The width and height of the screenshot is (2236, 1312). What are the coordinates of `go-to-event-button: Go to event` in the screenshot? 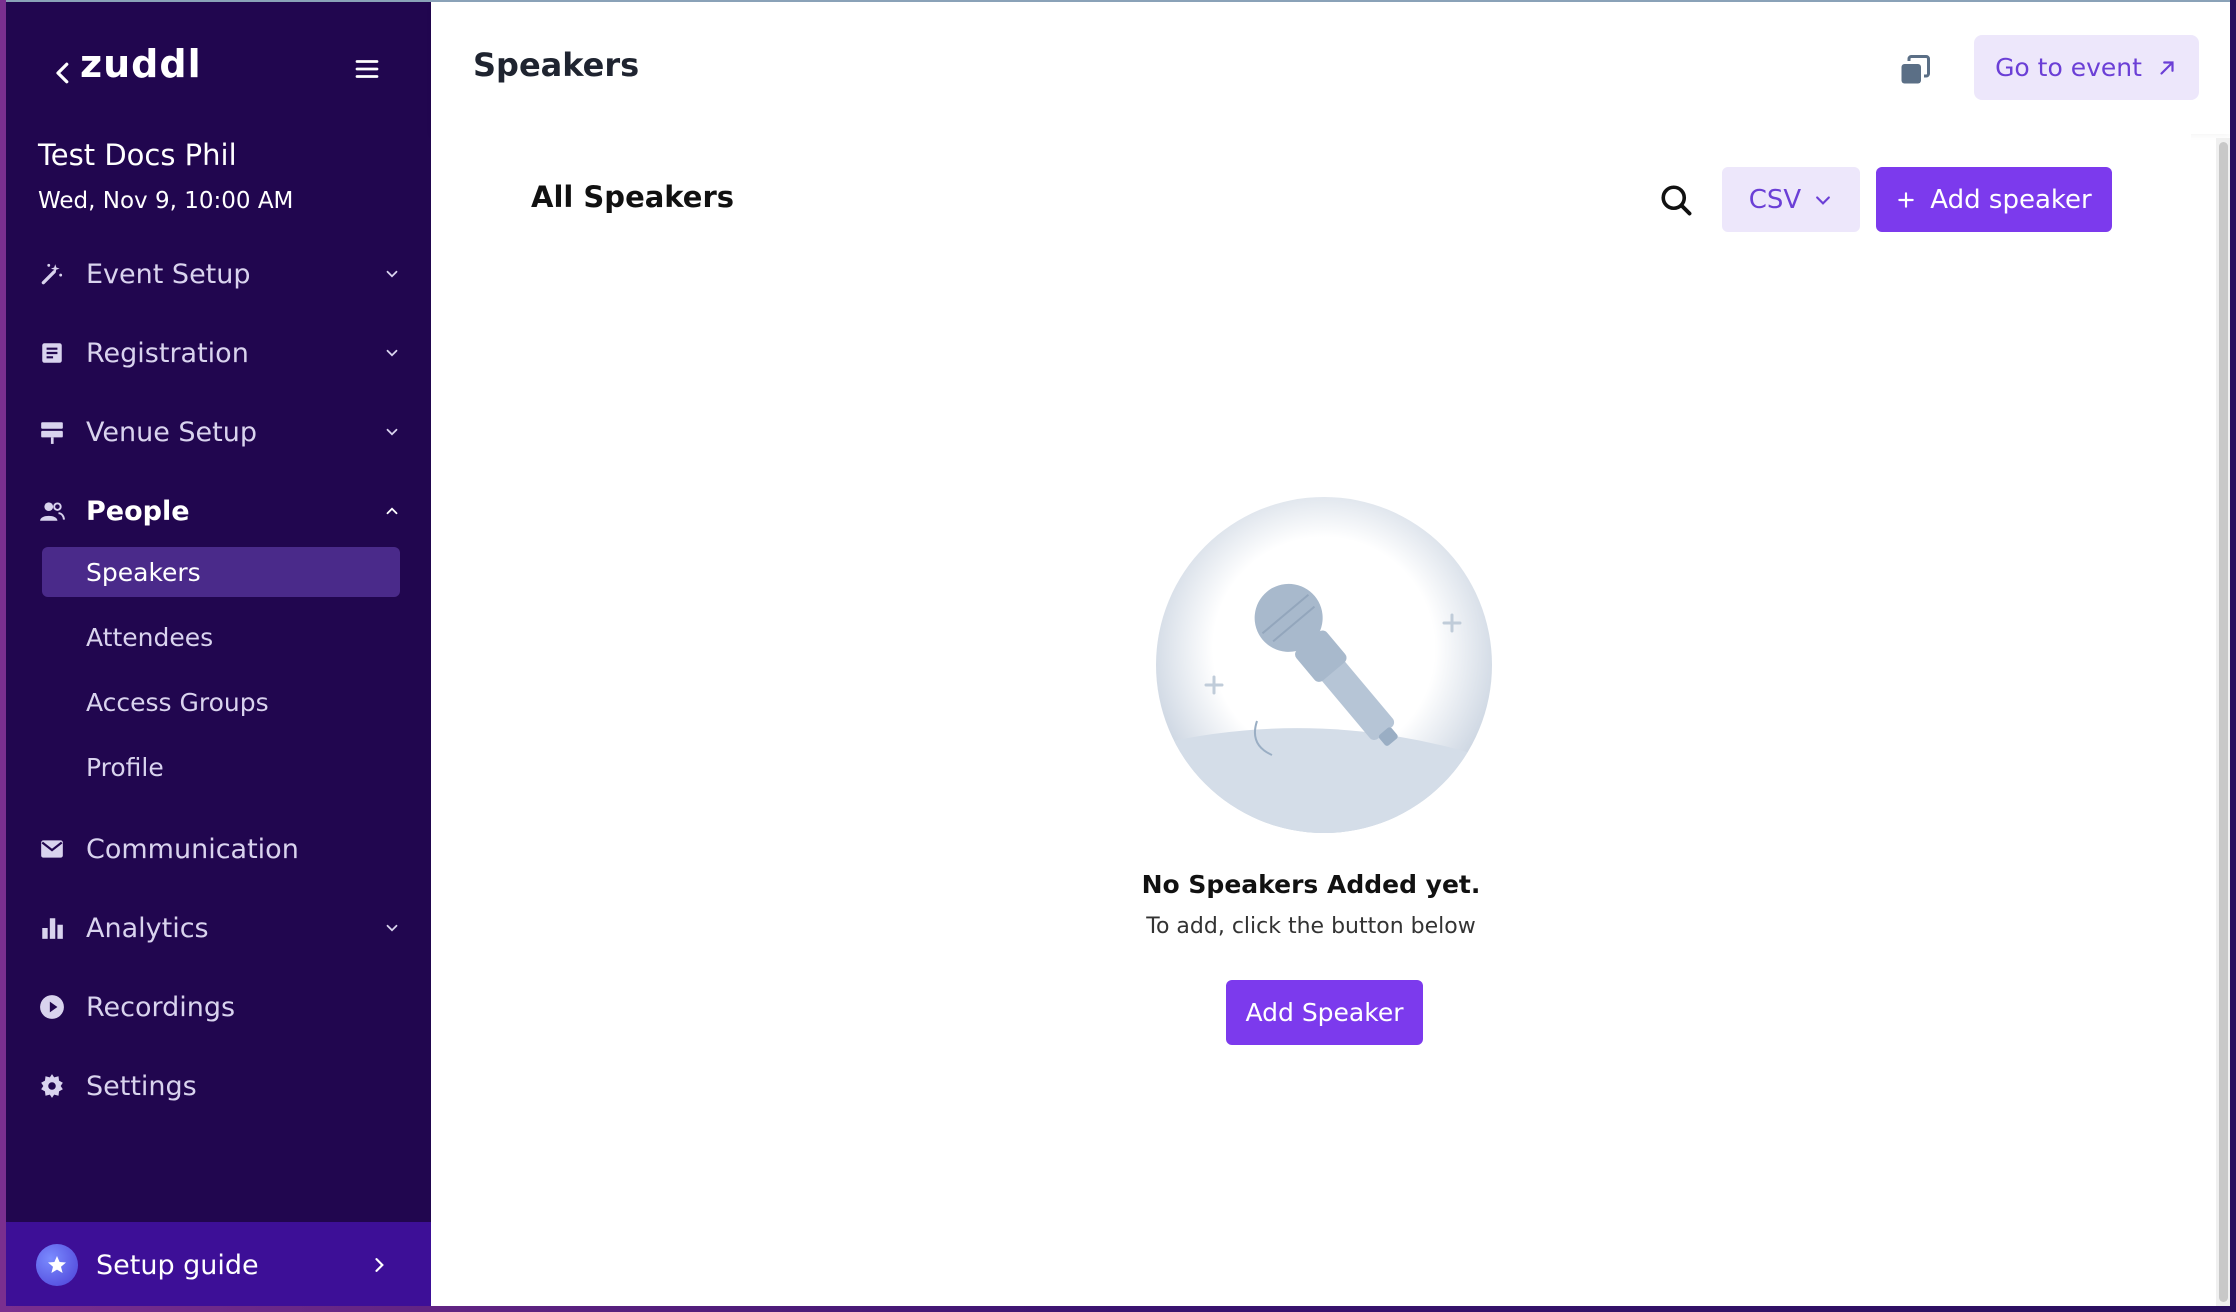 It's located at (2086, 67).